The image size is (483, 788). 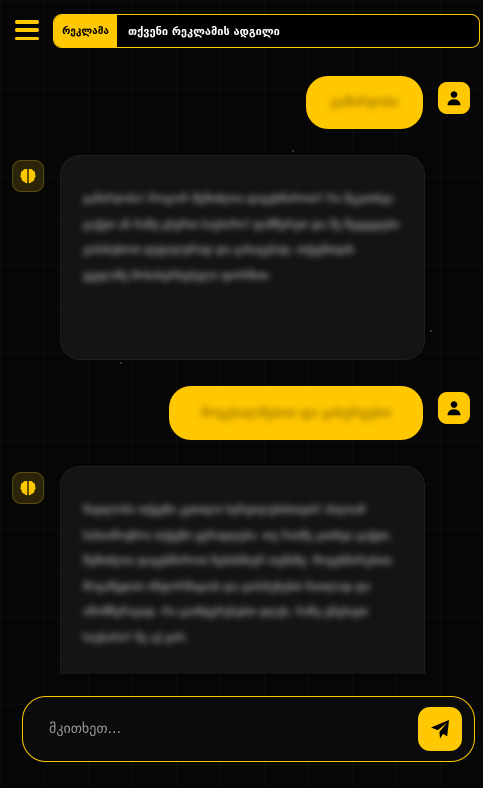 I want to click on ad-text: თქვენი რეკლამის ადგილი, so click(x=204, y=31).